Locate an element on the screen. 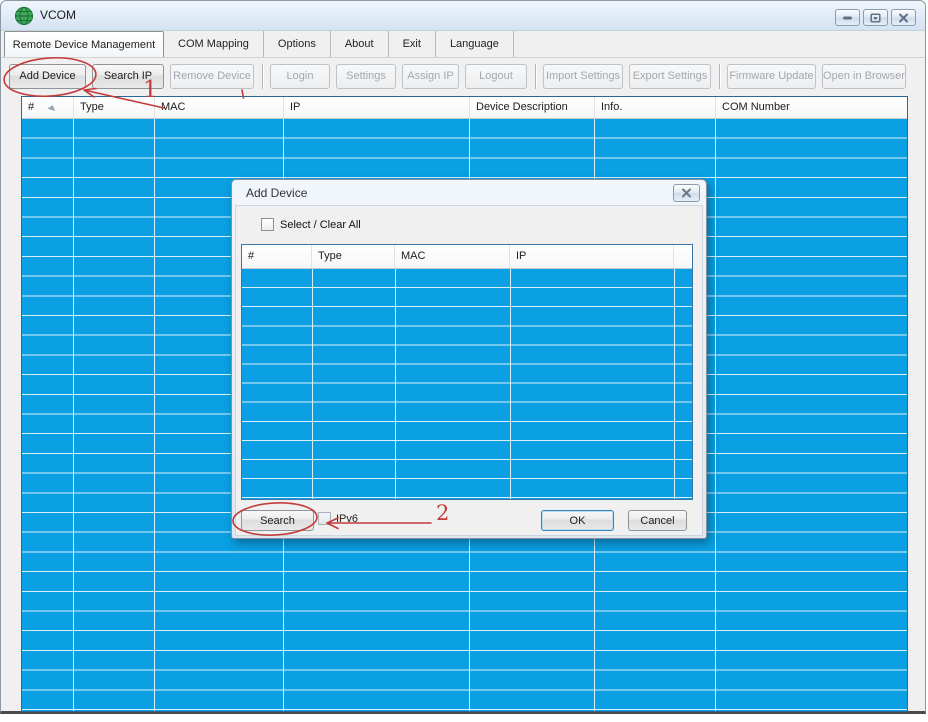 The height and width of the screenshot is (722, 928). select-all-row: Select / Clear All is located at coordinates (311, 224).